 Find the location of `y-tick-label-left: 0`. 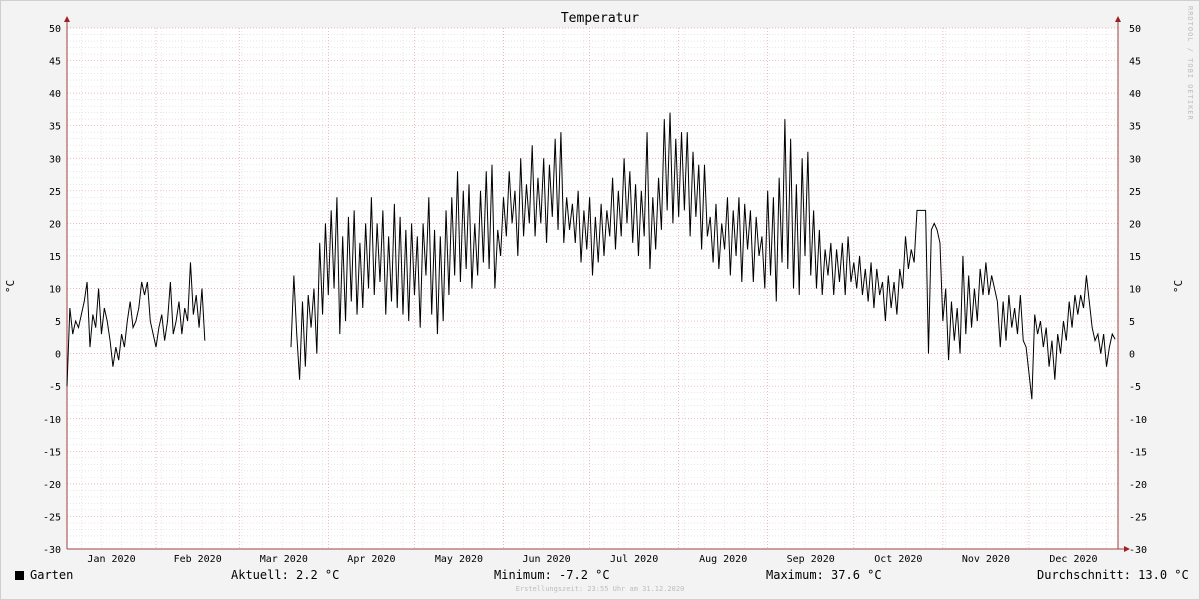

y-tick-label-left: 0 is located at coordinates (58, 355).